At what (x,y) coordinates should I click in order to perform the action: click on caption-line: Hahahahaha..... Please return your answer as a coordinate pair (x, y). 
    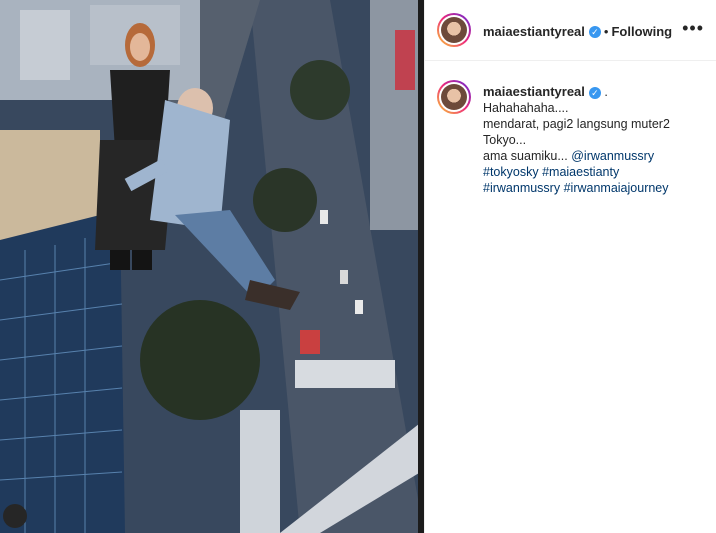
    Looking at the image, I should click on (526, 108).